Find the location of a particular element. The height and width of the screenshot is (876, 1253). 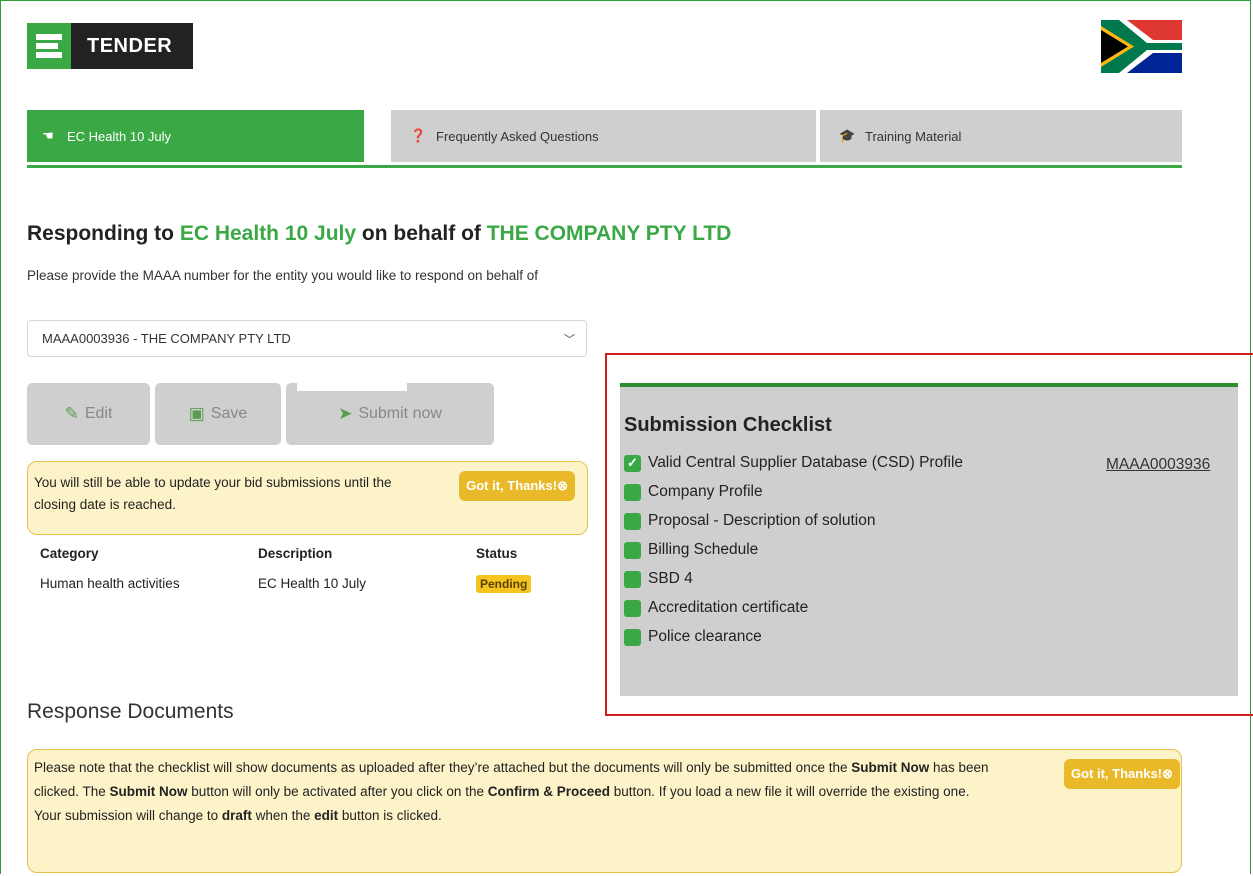

csd-profile-link: MAAA0003936 is located at coordinates (1158, 465).